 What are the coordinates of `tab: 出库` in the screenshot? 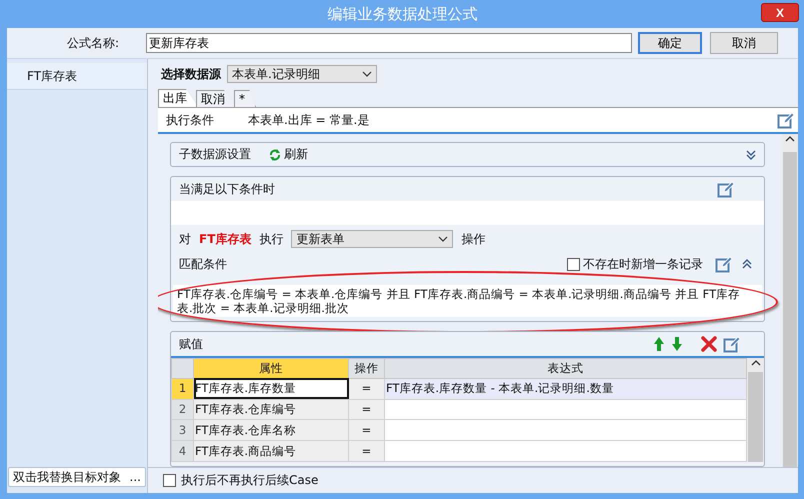 It's located at (178, 98).